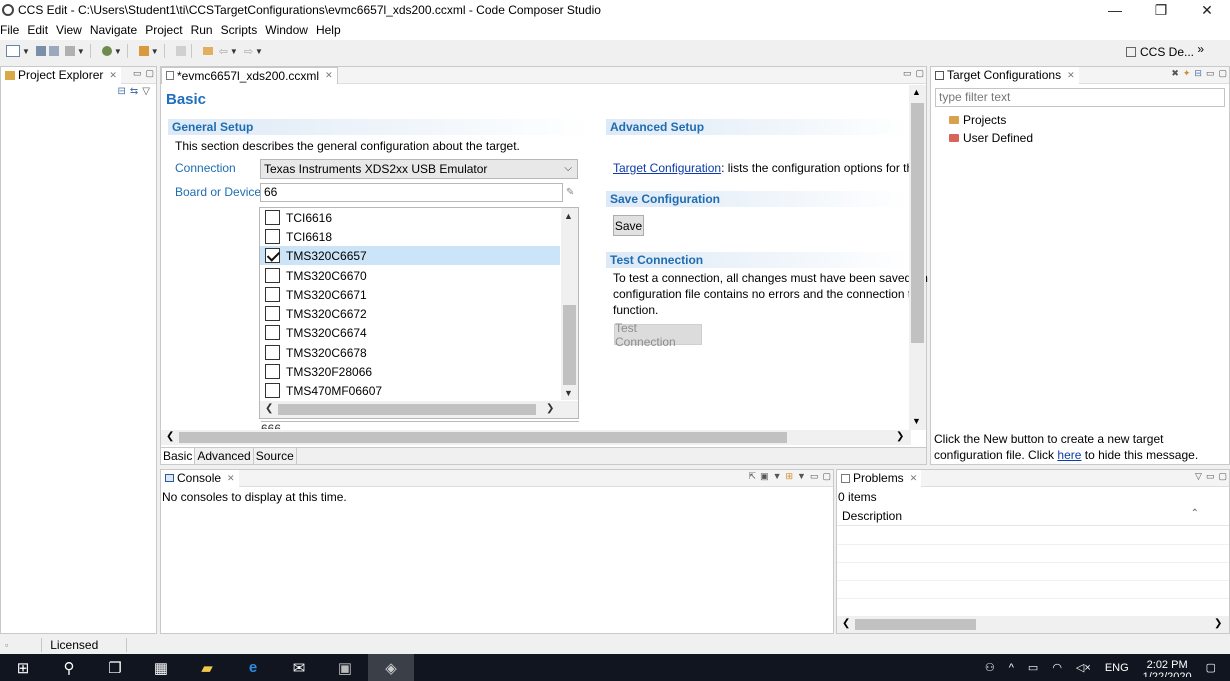  Describe the element at coordinates (248, 51) in the screenshot. I see `forward-icon: ⇨` at that location.